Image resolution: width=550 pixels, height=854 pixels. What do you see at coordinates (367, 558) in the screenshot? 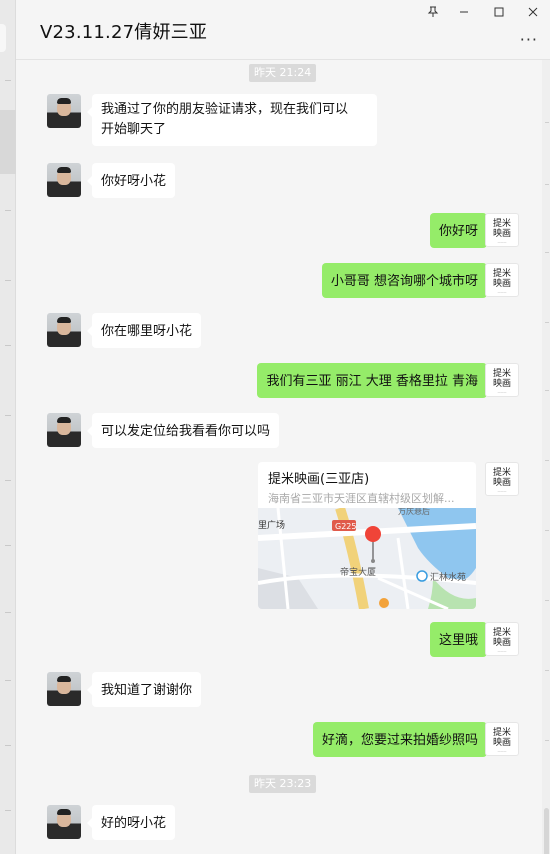
I see `location-map: 里广场 G225 帝宝大厦 汇林水苑 万庆悬后` at bounding box center [367, 558].